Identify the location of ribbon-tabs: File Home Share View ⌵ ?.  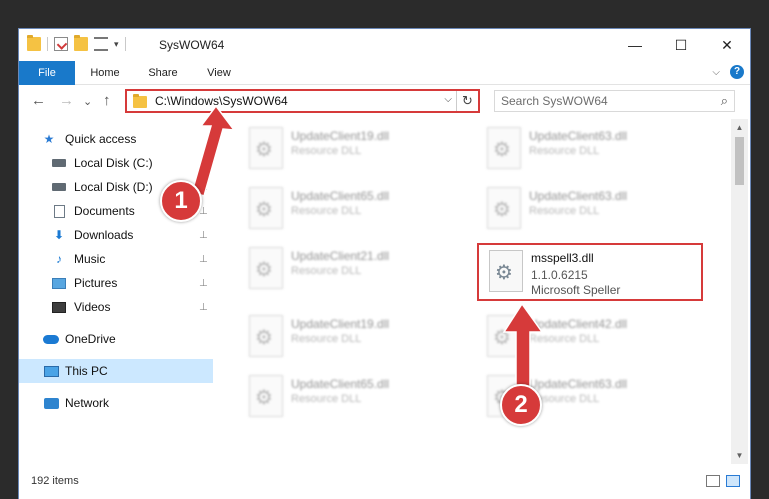
(384, 73).